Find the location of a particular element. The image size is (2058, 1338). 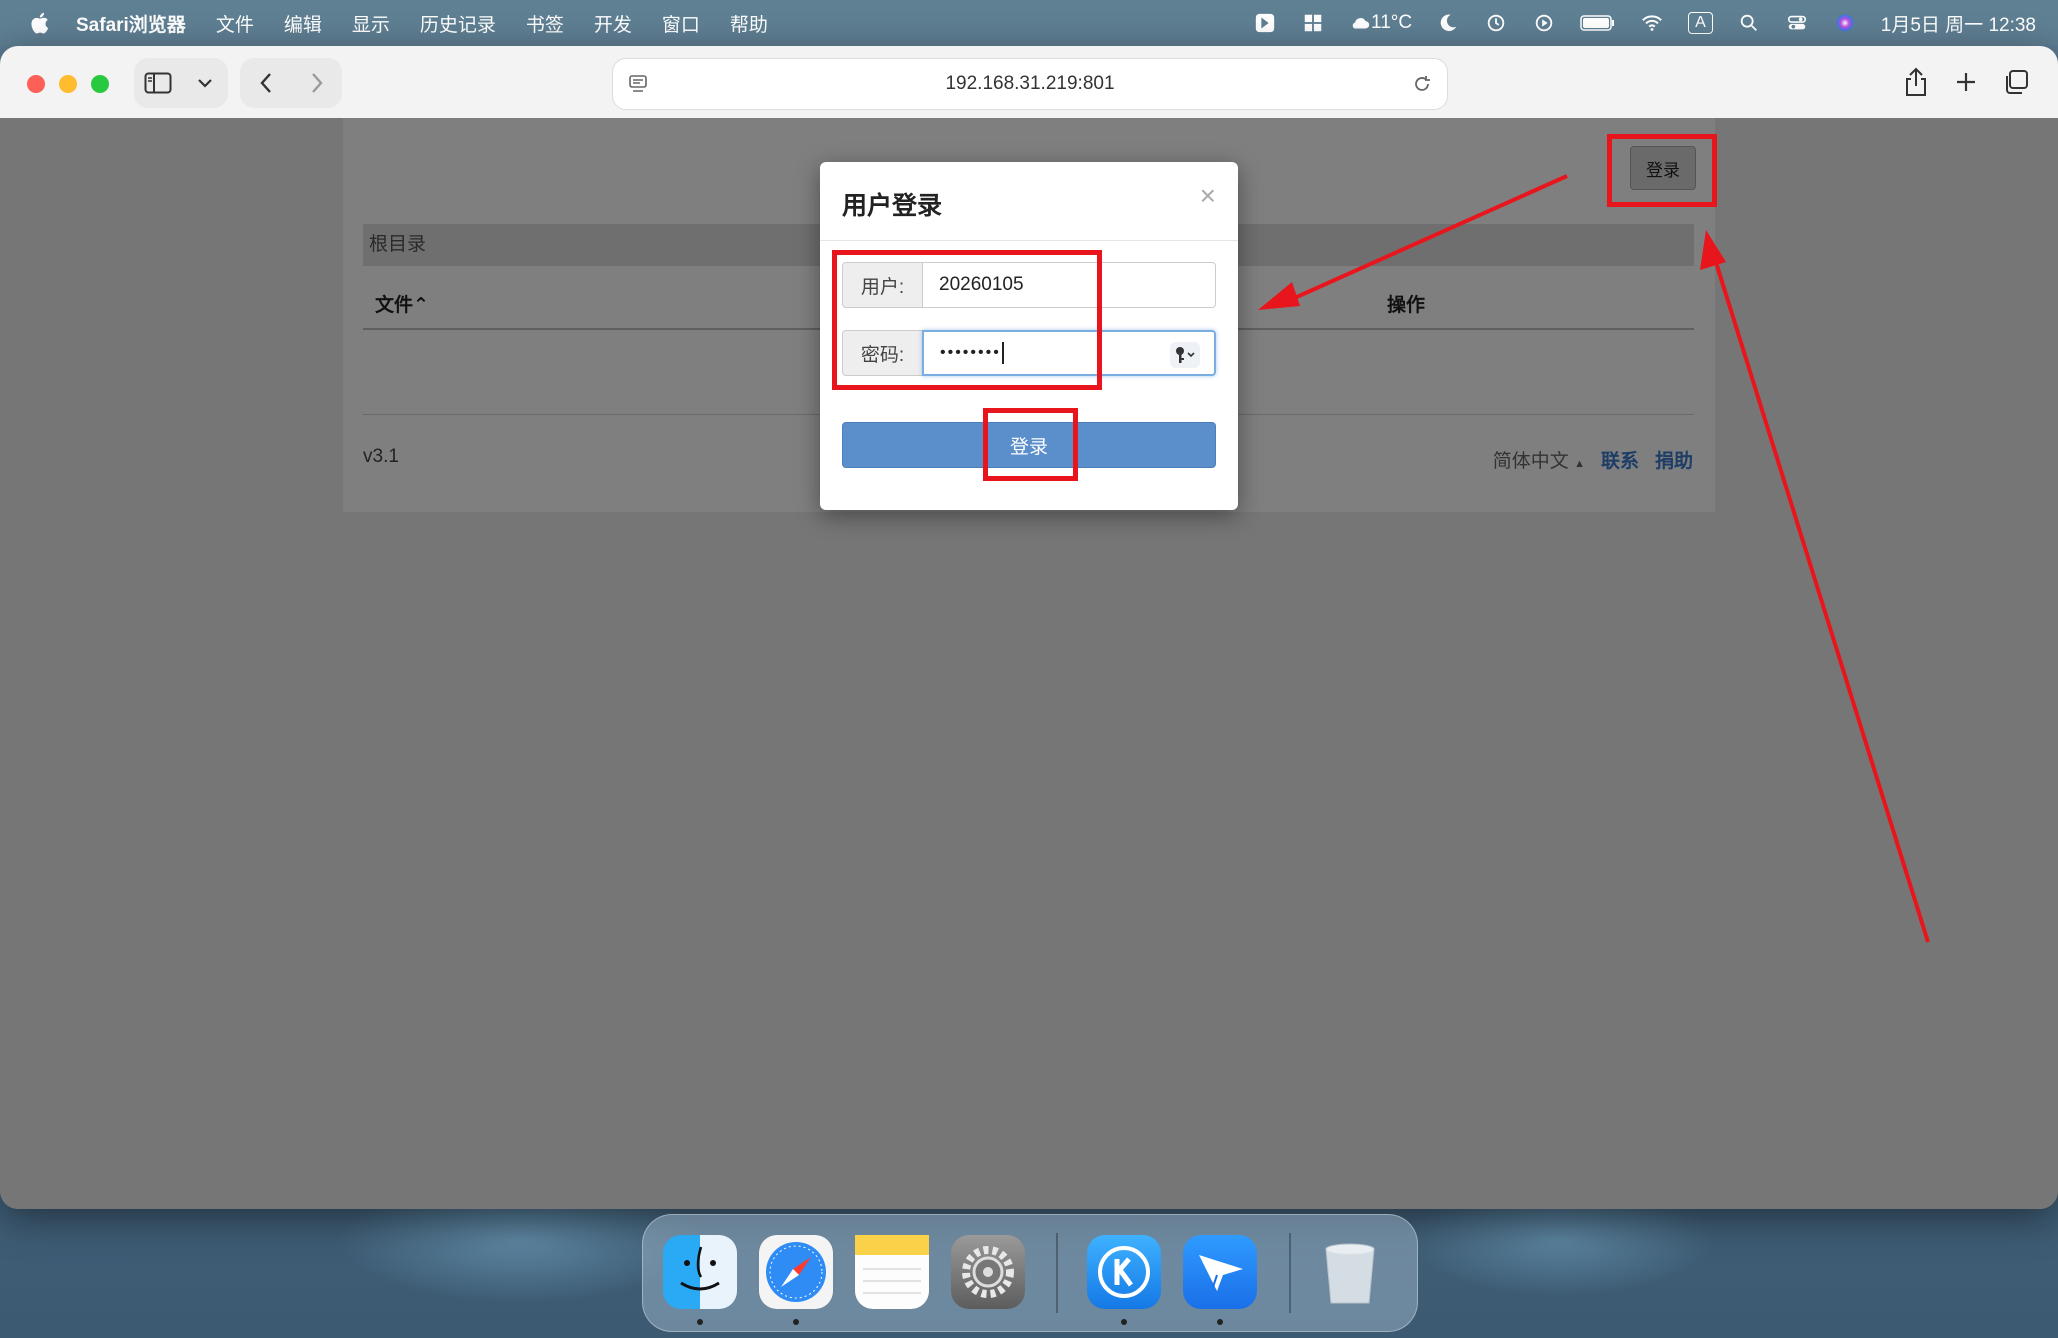

address-bar: 192.168.31.219:801 is located at coordinates (1030, 84).